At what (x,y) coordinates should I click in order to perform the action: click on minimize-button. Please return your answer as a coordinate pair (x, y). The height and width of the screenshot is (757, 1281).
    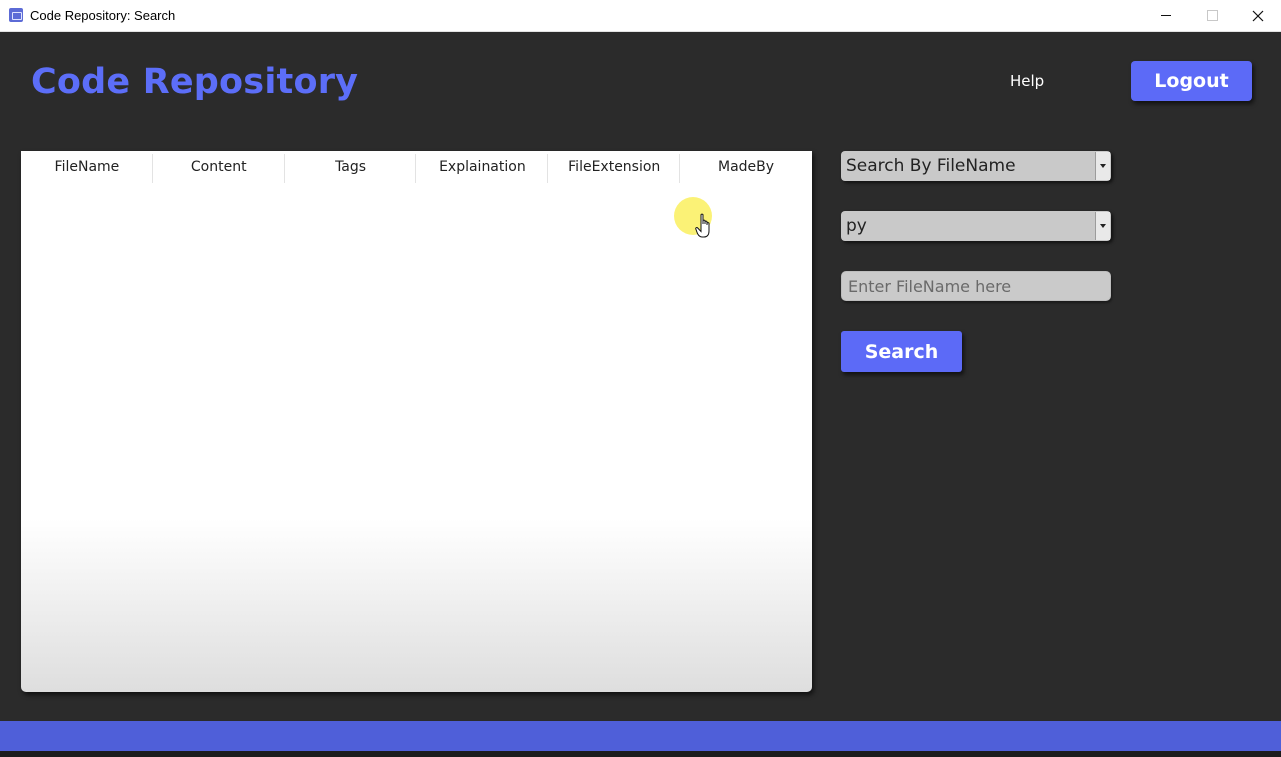
    Looking at the image, I should click on (1166, 15).